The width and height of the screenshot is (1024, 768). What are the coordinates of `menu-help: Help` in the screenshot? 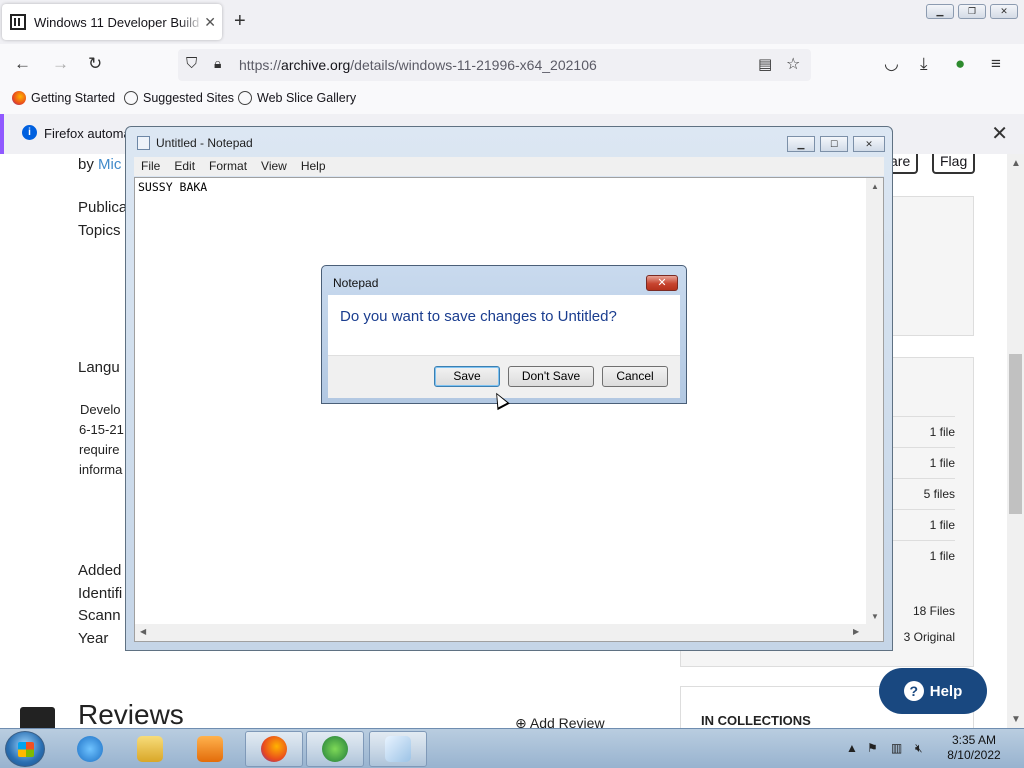 It's located at (313, 166).